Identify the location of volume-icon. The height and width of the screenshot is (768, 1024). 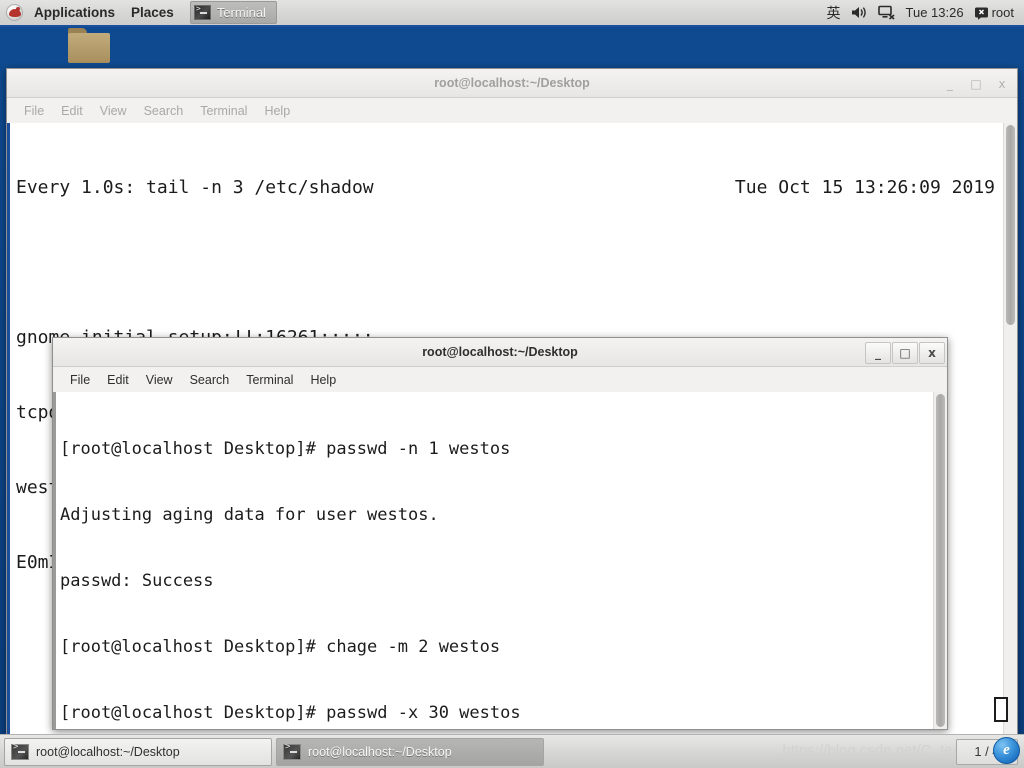
(859, 12).